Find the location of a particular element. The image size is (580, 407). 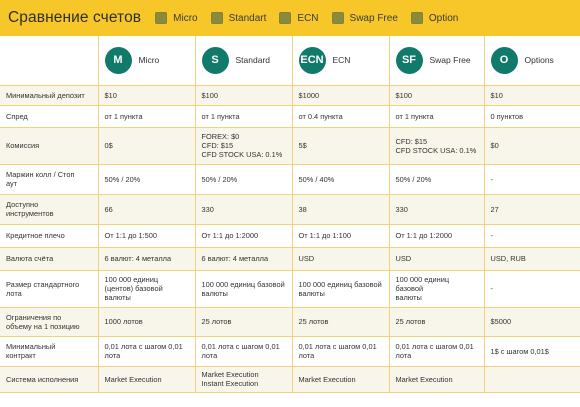

account-name: Swap Free is located at coordinates (450, 59).